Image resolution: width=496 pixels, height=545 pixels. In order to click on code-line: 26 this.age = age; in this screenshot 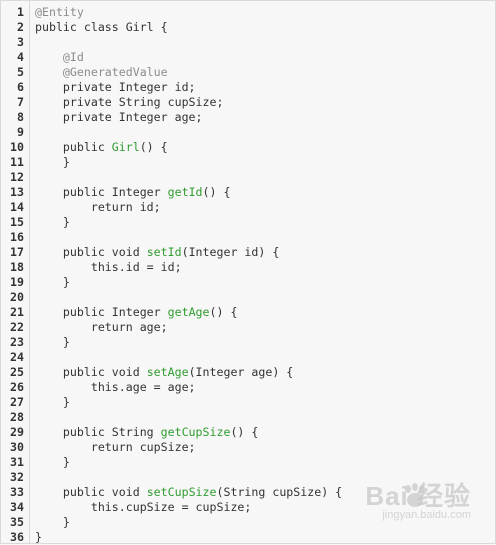, I will do `click(248, 387)`.